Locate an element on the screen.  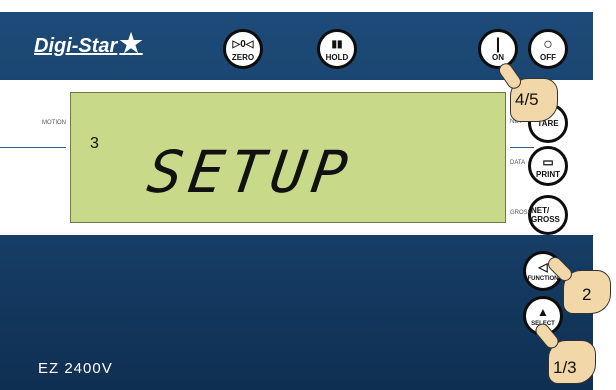
model-label: EZ 2400V is located at coordinates (75, 368).